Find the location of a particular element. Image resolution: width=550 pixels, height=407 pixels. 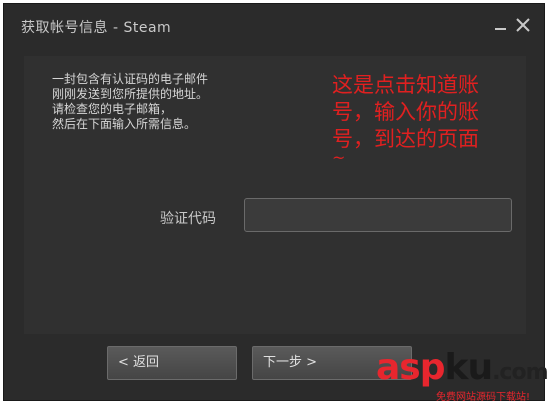

close-button is located at coordinates (523, 25).